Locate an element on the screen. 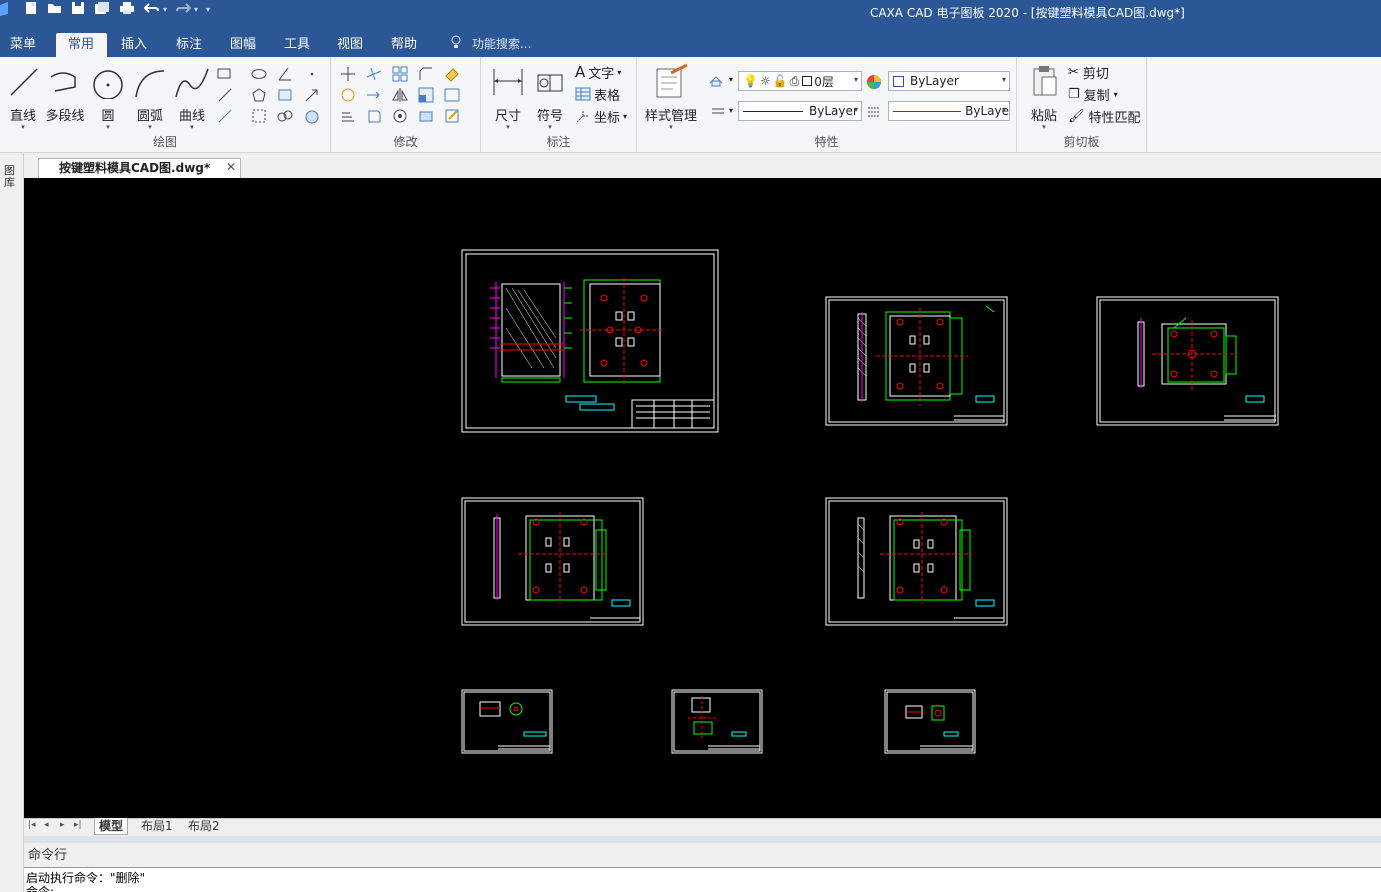  library-panel-label: 图库 is located at coordinates (11, 177).